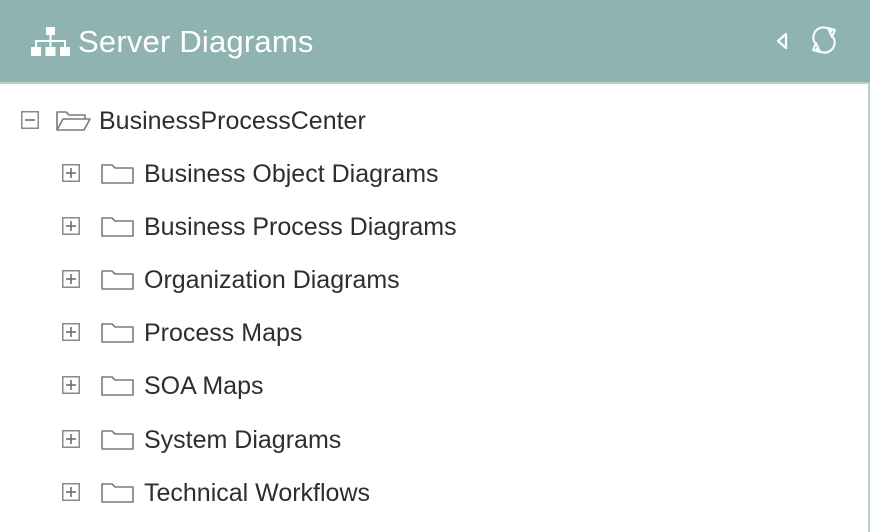 The image size is (870, 532). I want to click on collapse-minus-icon, so click(30, 120).